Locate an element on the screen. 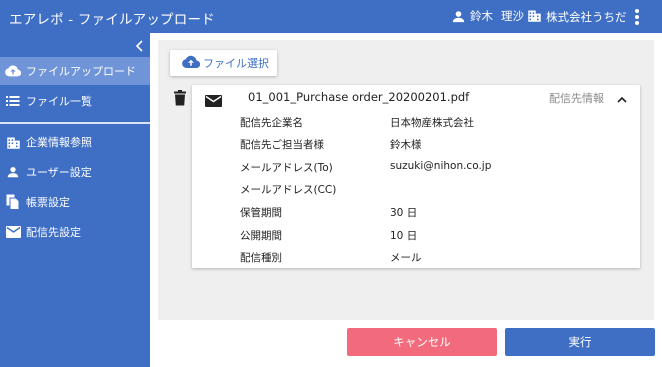  cancel-button: キャンセル is located at coordinates (422, 342).